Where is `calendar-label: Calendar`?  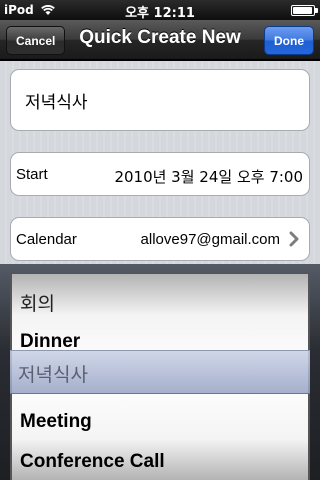 calendar-label: Calendar is located at coordinates (46, 239).